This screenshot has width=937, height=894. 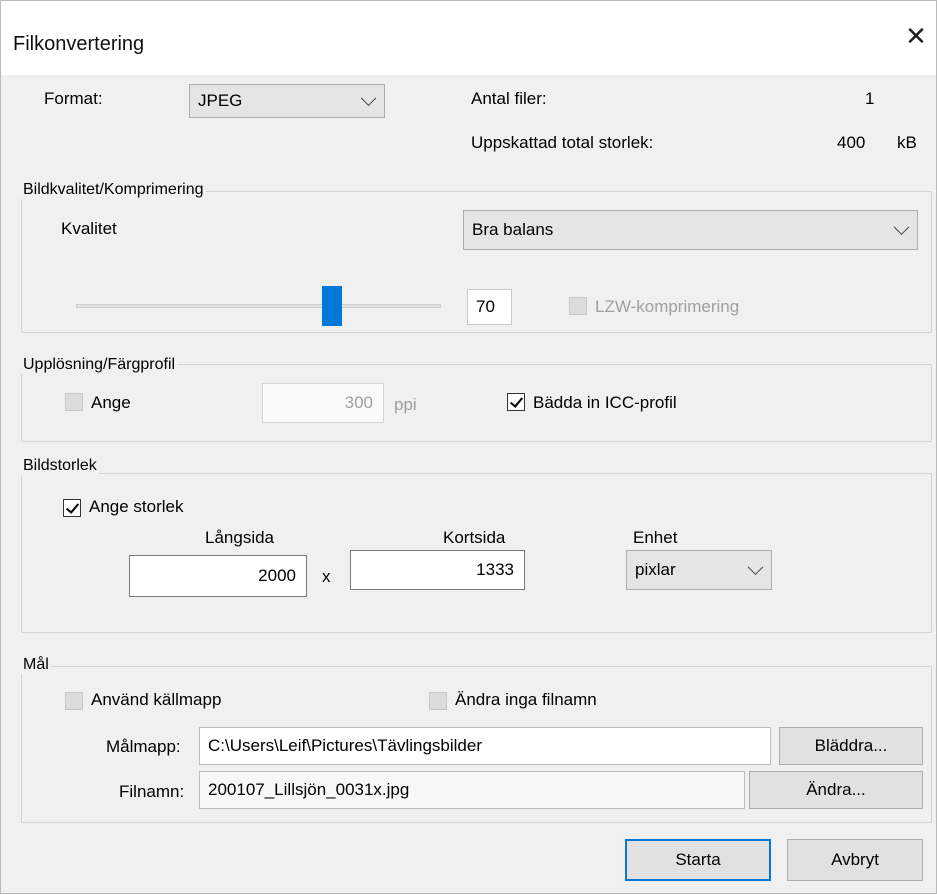 I want to click on unit-select-value: pixlar, so click(x=655, y=569).